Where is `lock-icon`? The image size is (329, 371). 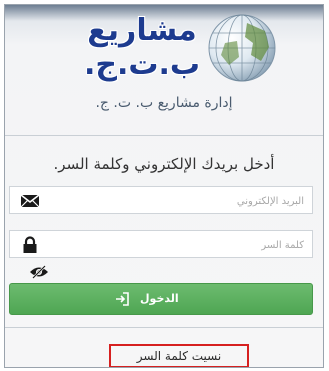 lock-icon is located at coordinates (30, 244).